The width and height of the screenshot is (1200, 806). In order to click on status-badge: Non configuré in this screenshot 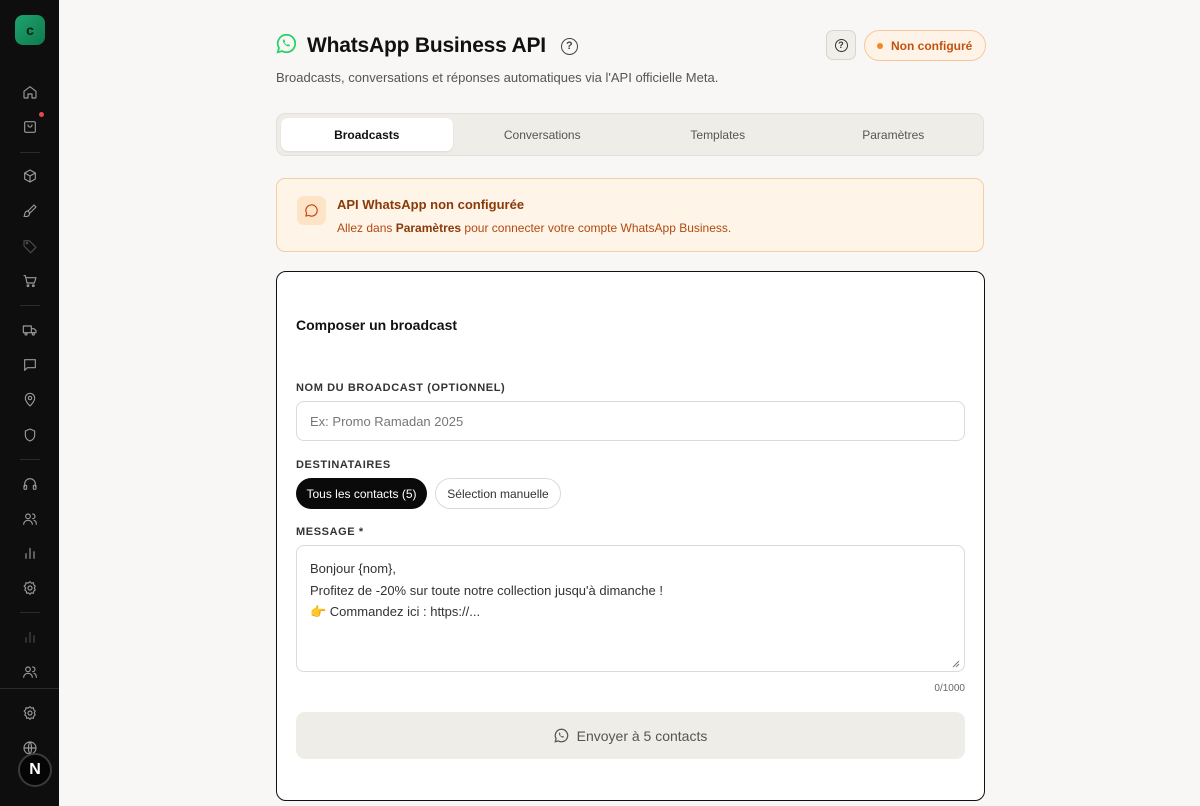, I will do `click(925, 45)`.